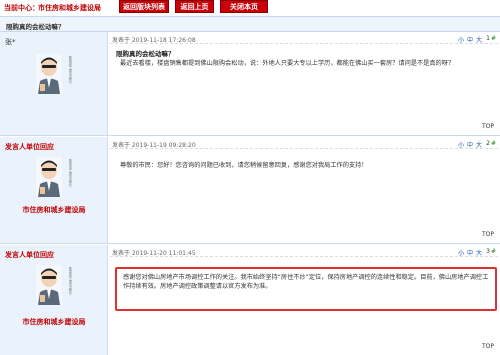  Describe the element at coordinates (69, 8) in the screenshot. I see `breadcrumb-current-center: 市住房和城乡建设局` at that location.